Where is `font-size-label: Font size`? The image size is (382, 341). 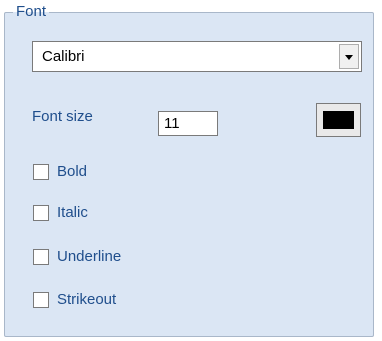
font-size-label: Font size is located at coordinates (62, 116).